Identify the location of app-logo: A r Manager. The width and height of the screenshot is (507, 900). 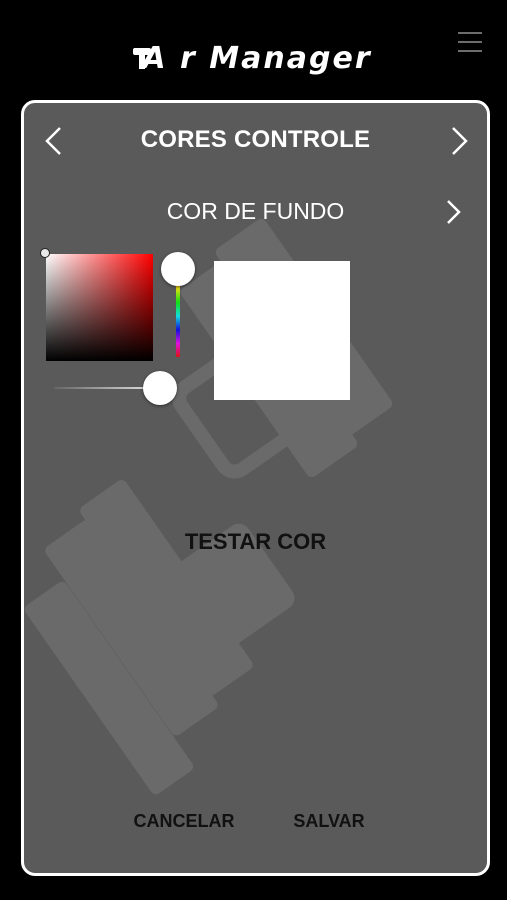
(252, 58).